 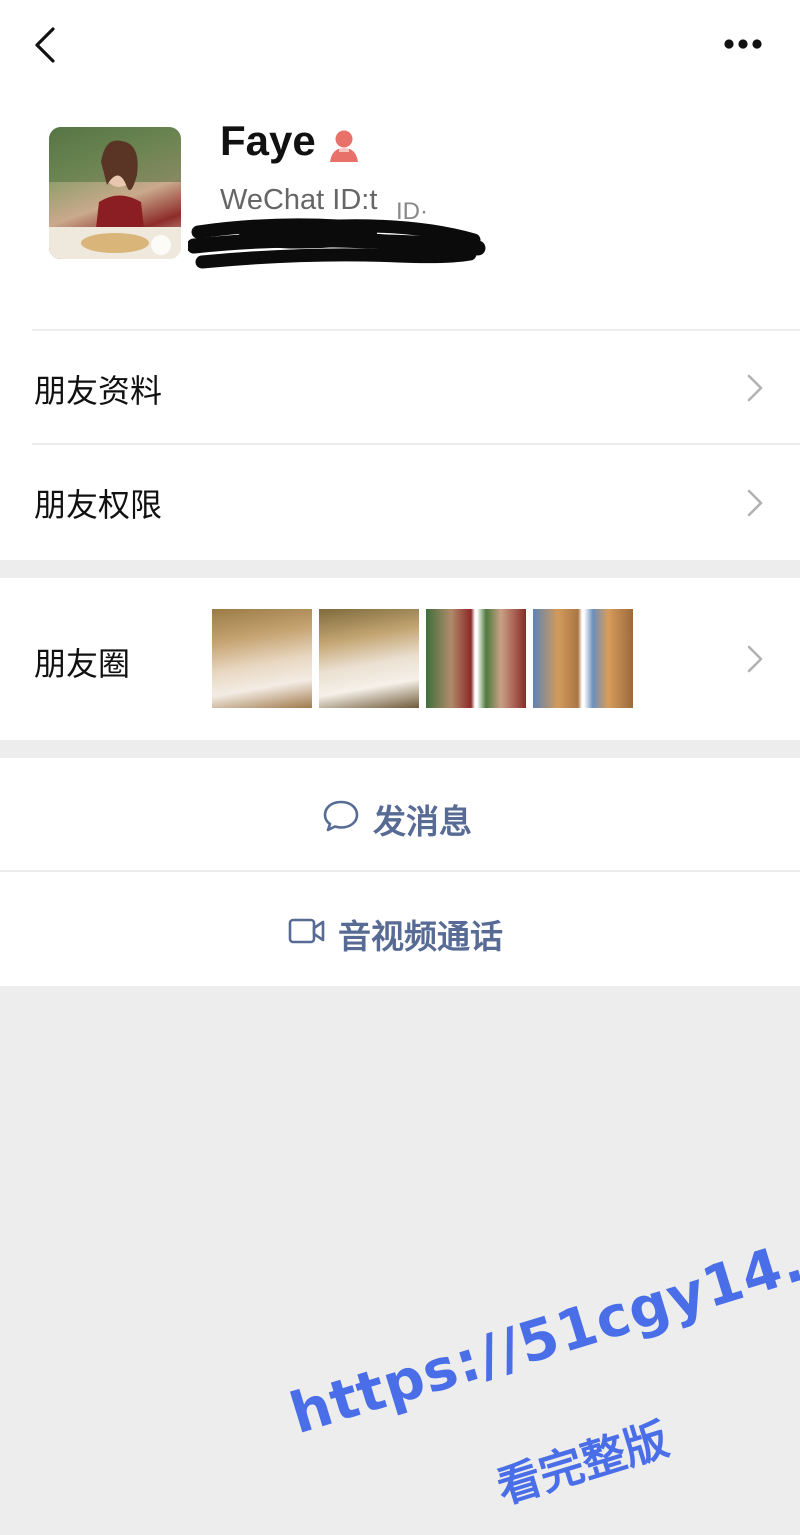 I want to click on friend-profile-label: 朋友资料, so click(x=98, y=391).